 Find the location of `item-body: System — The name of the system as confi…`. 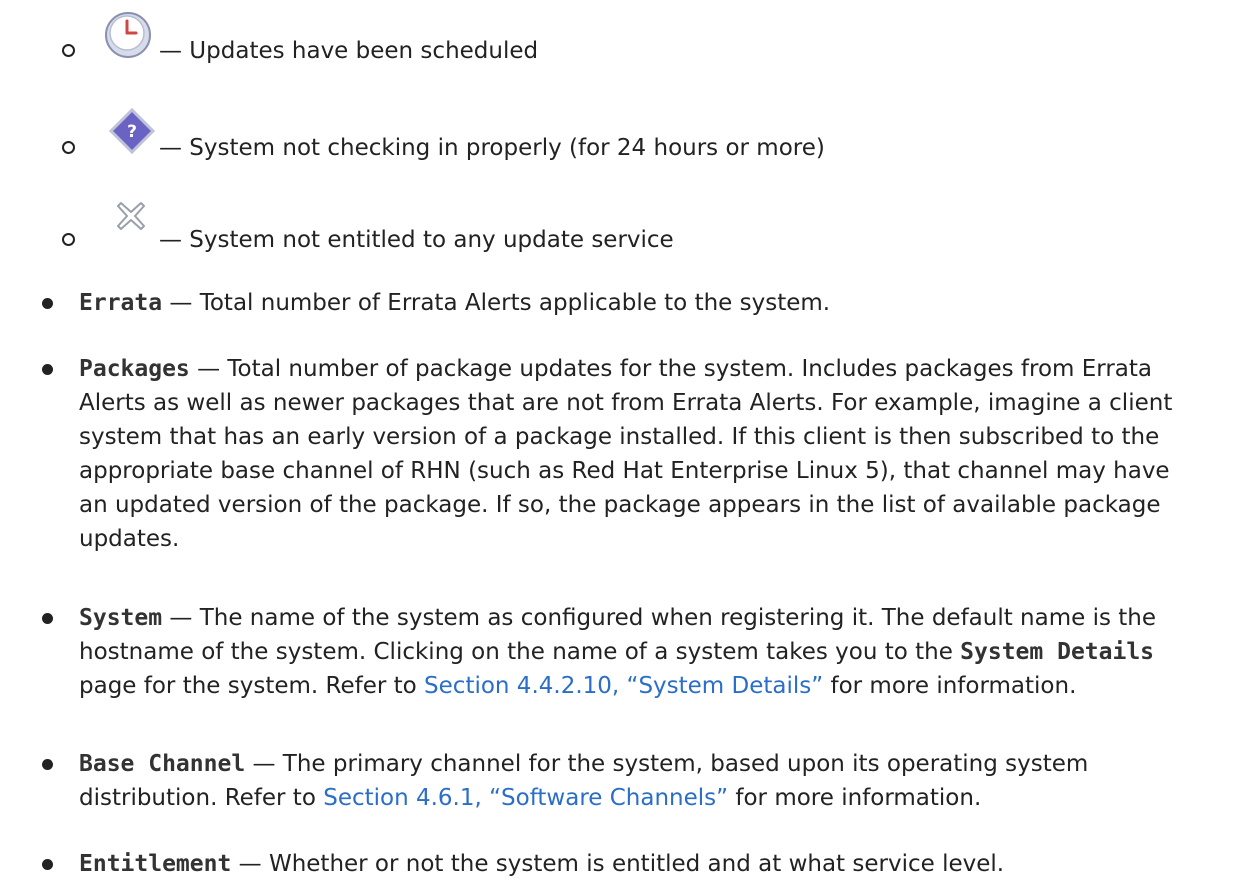

item-body: System — The name of the system as confi… is located at coordinates (629, 652).